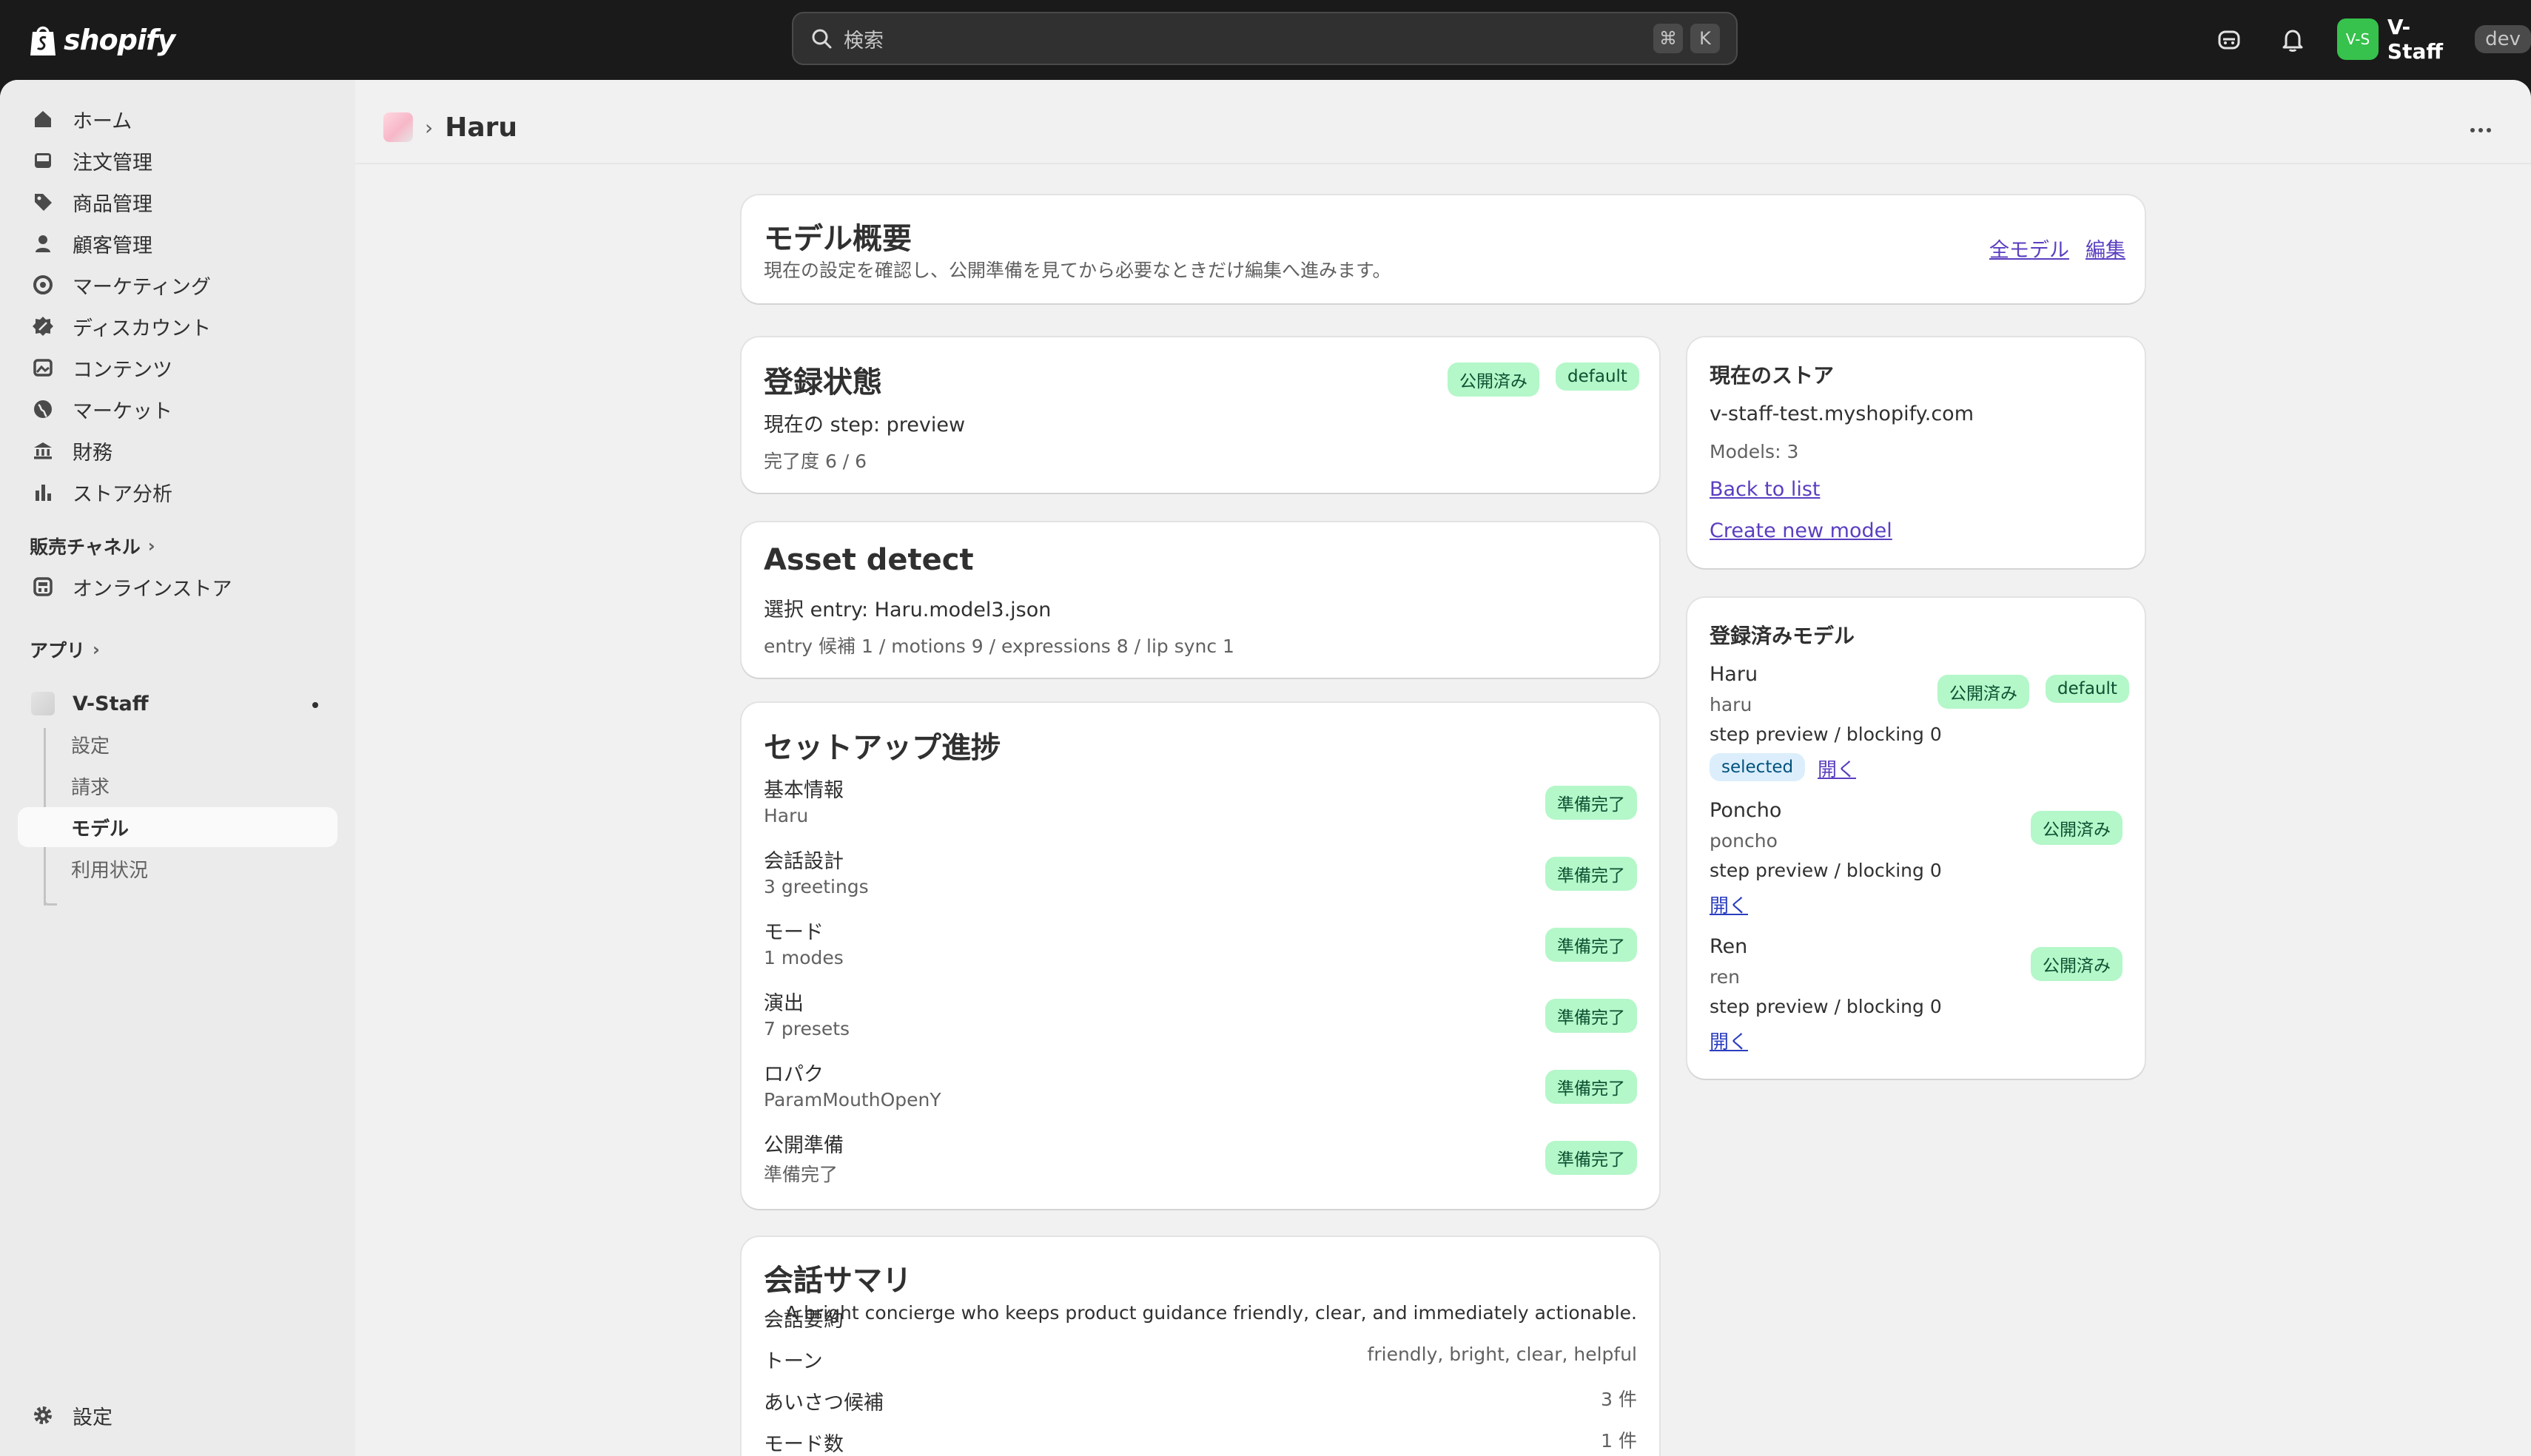  I want to click on shortcut-k-key: K, so click(1705, 38).